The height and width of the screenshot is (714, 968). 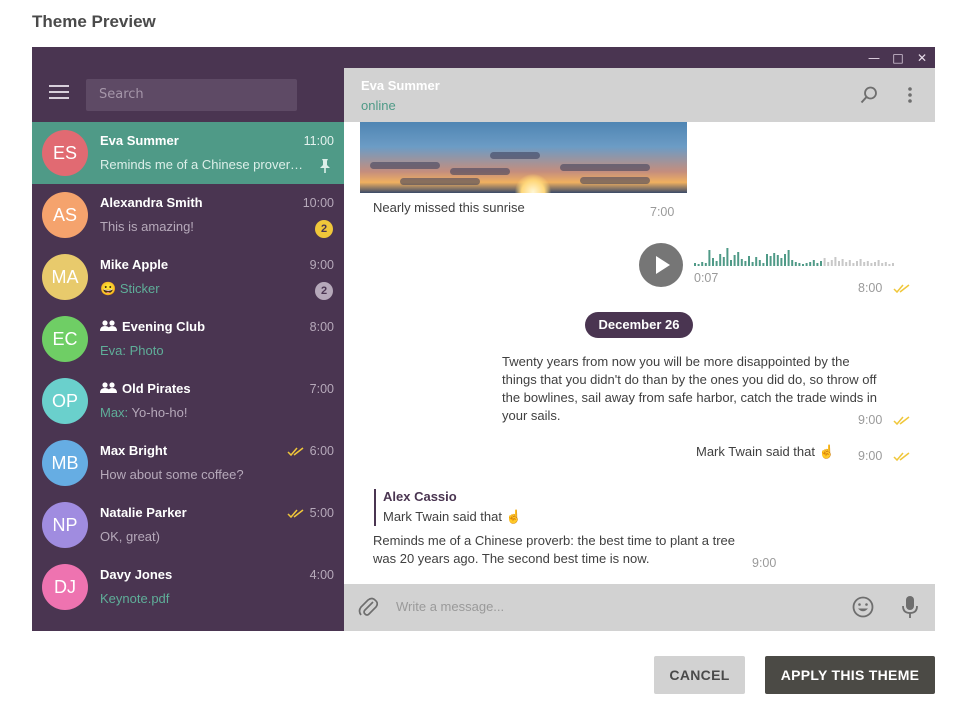 What do you see at coordinates (910, 95) in the screenshot?
I see `more-vertical-icon` at bounding box center [910, 95].